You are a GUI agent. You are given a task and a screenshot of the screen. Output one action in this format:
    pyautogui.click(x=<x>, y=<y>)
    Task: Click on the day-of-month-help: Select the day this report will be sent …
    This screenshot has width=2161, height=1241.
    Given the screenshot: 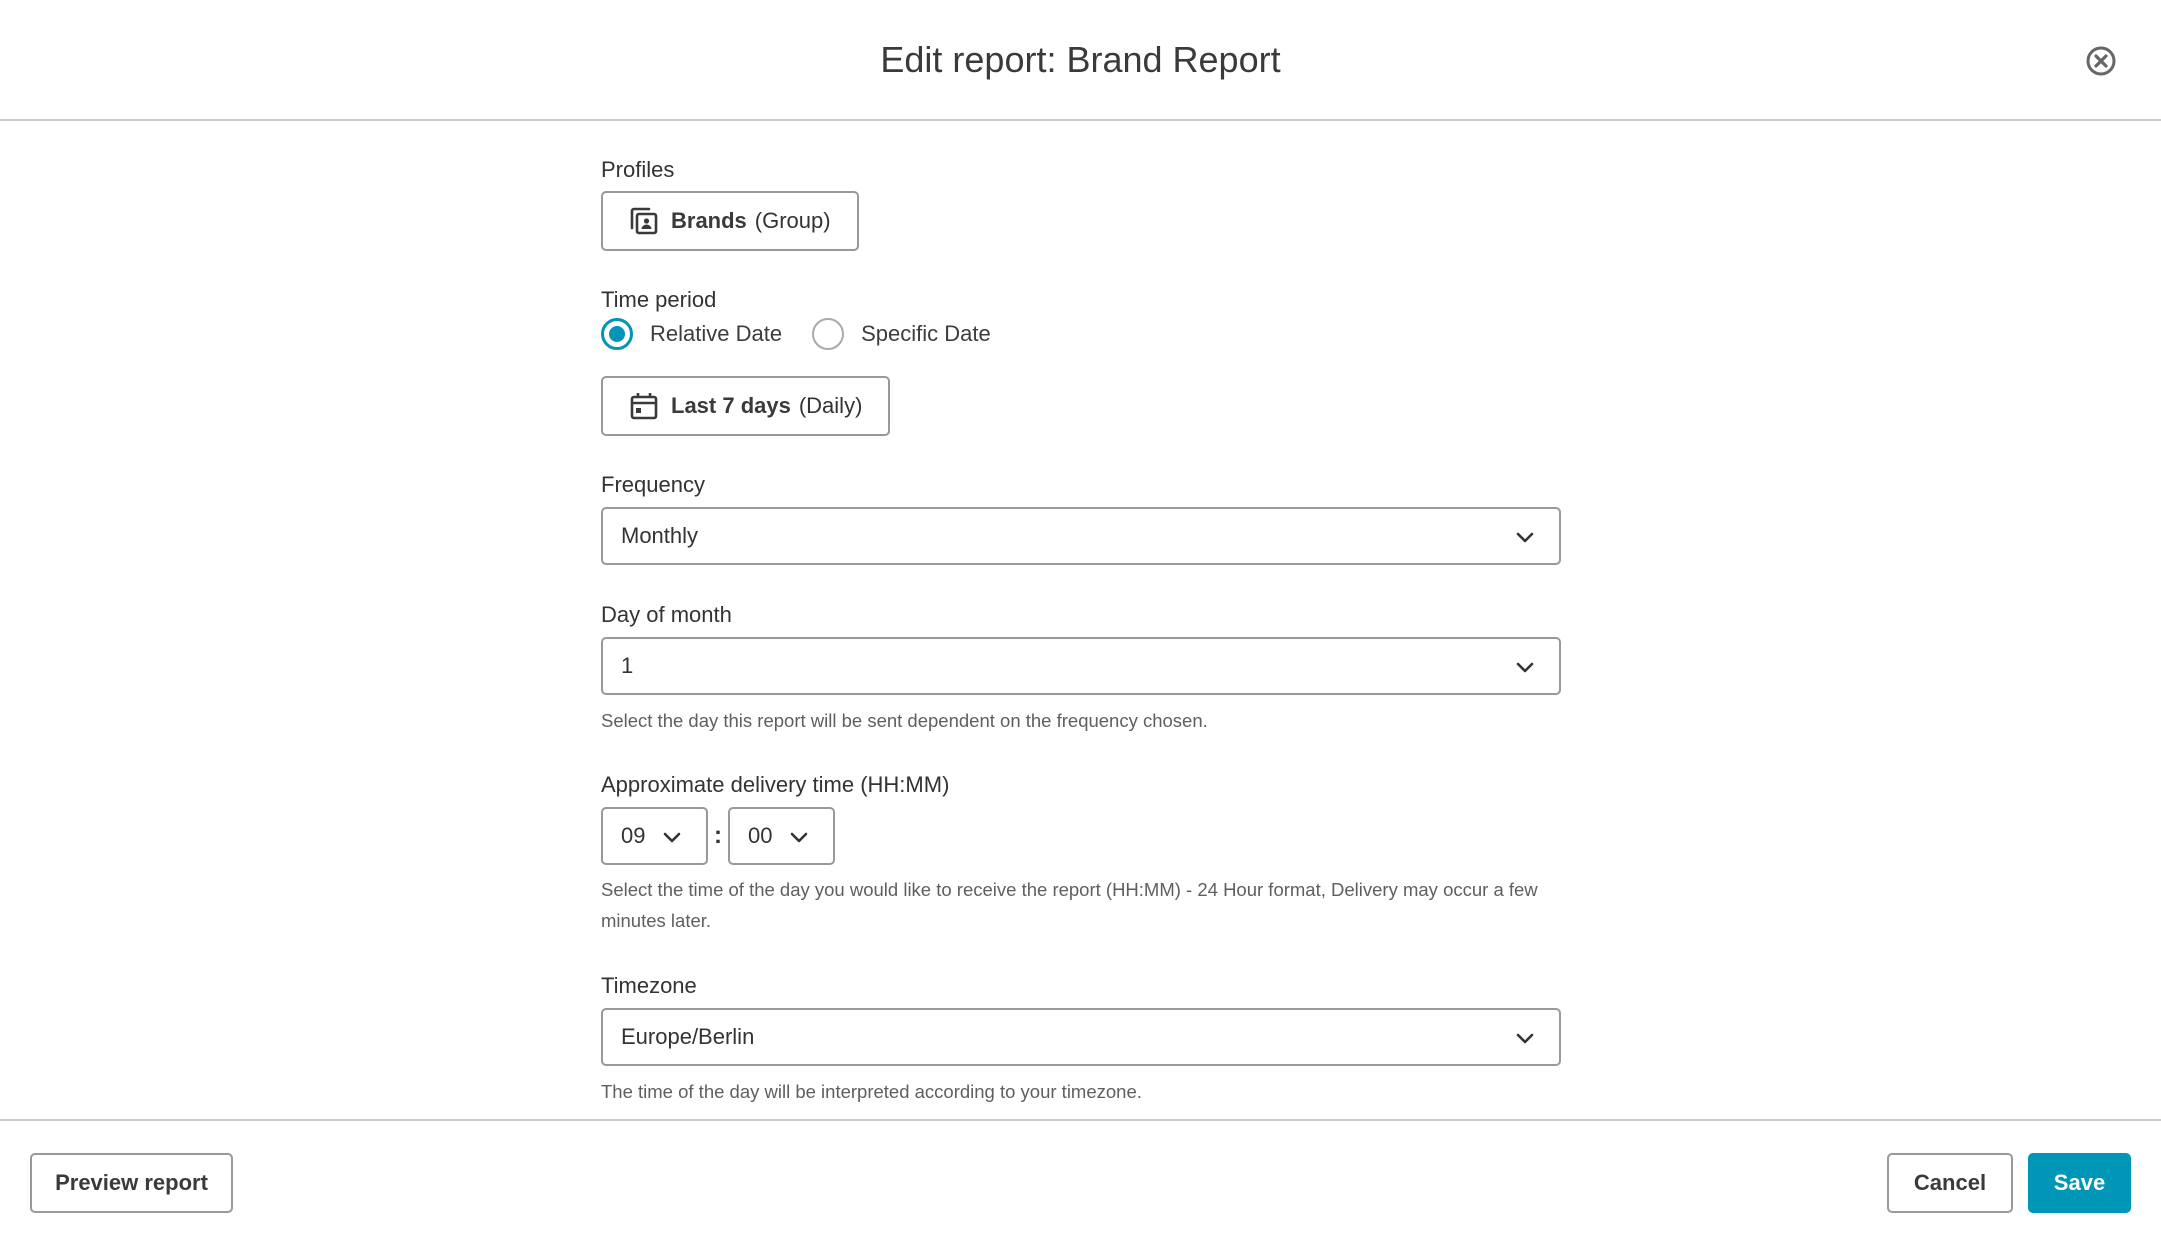 What is the action you would take?
    pyautogui.click(x=904, y=720)
    